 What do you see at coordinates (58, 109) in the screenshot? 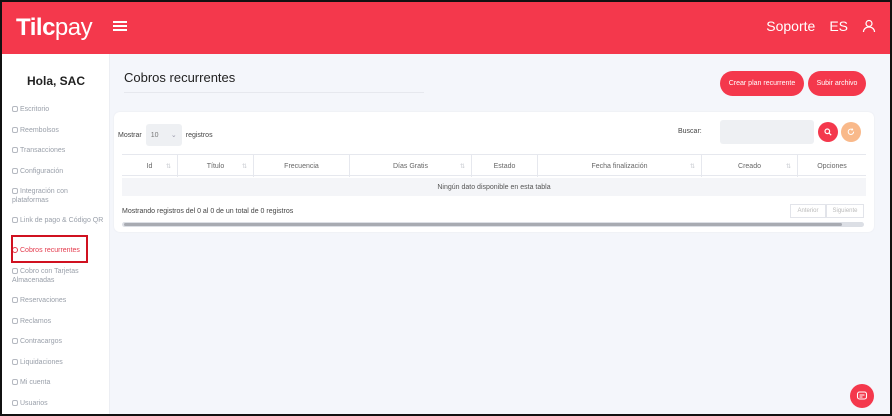
I see `sidebar-item-escritorio: Escritorio` at bounding box center [58, 109].